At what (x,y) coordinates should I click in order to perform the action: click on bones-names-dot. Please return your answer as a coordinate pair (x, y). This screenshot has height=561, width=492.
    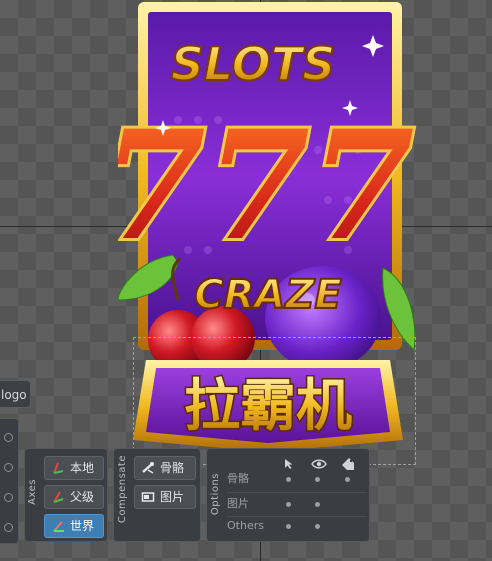
    Looking at the image, I should click on (347, 479).